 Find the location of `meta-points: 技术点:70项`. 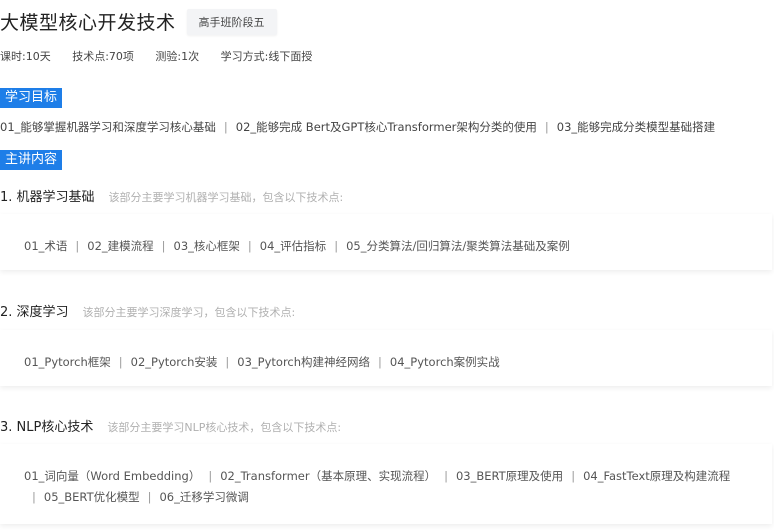

meta-points: 技术点:70项 is located at coordinates (103, 56).